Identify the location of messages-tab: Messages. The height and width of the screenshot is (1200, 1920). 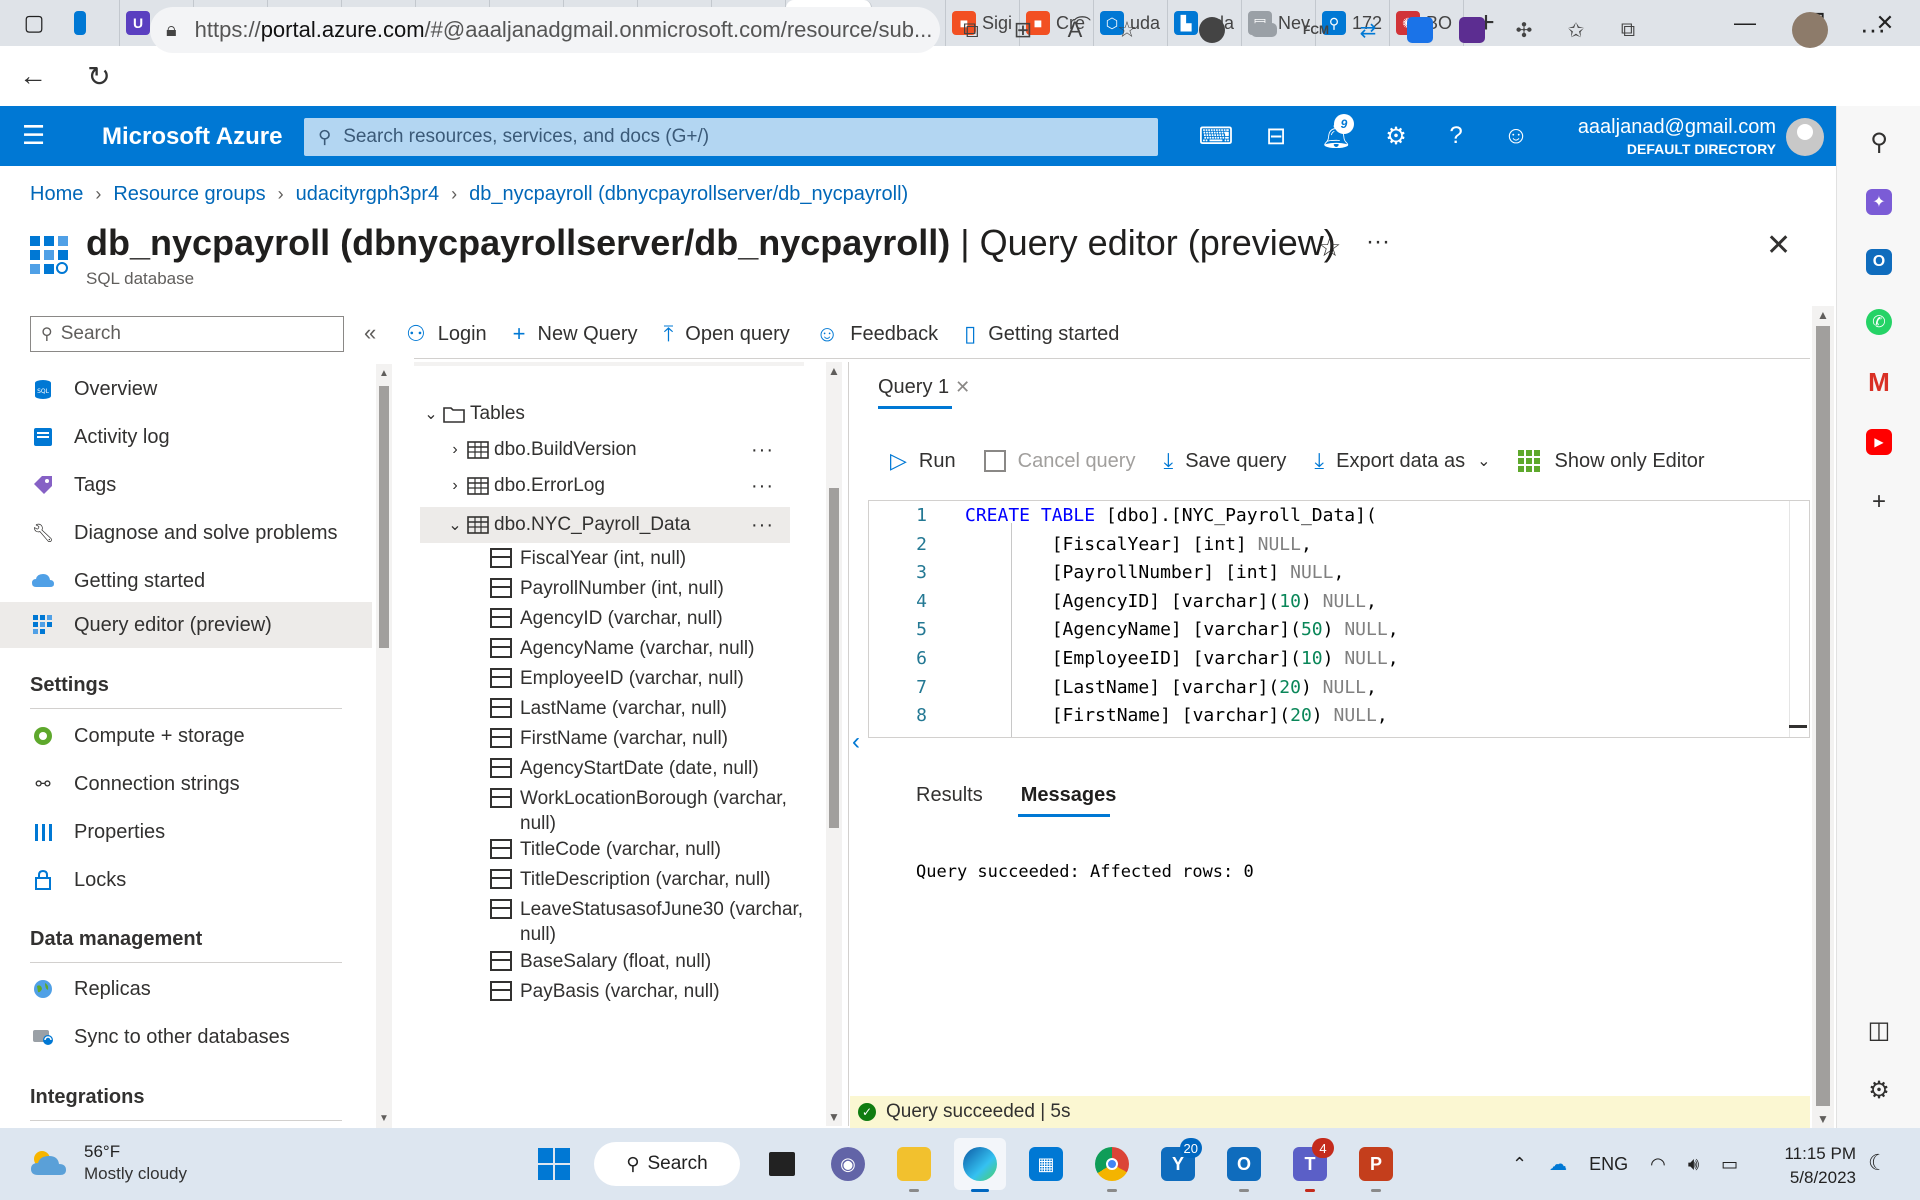
(1069, 795).